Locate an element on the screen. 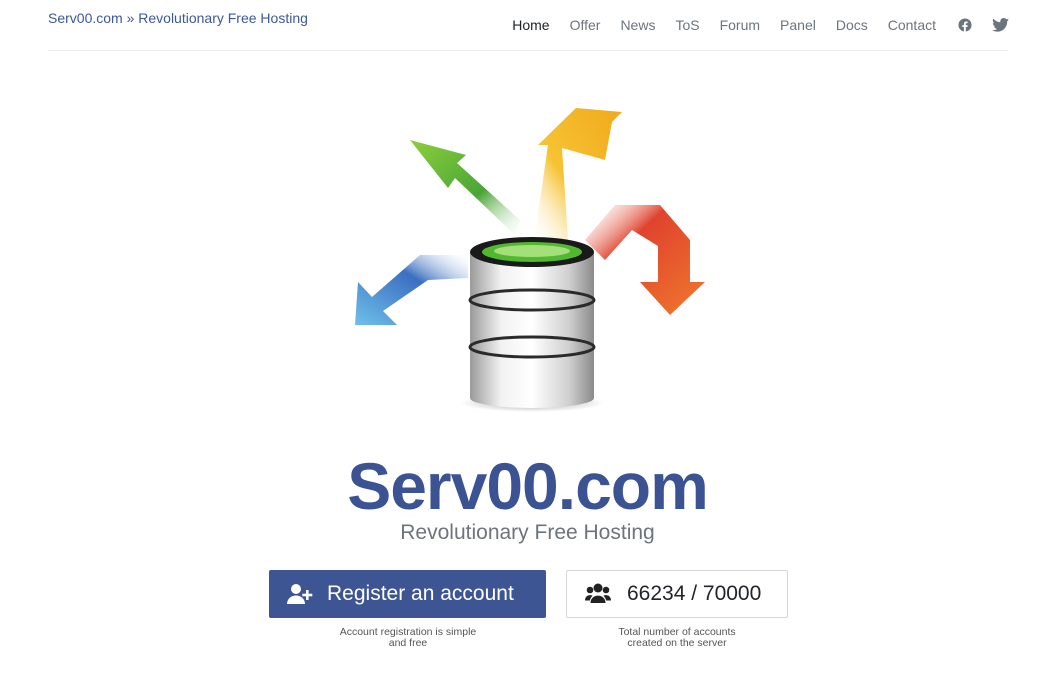 This screenshot has height=678, width=1055. accounts-count-value: 66234 / 70000 is located at coordinates (694, 593).